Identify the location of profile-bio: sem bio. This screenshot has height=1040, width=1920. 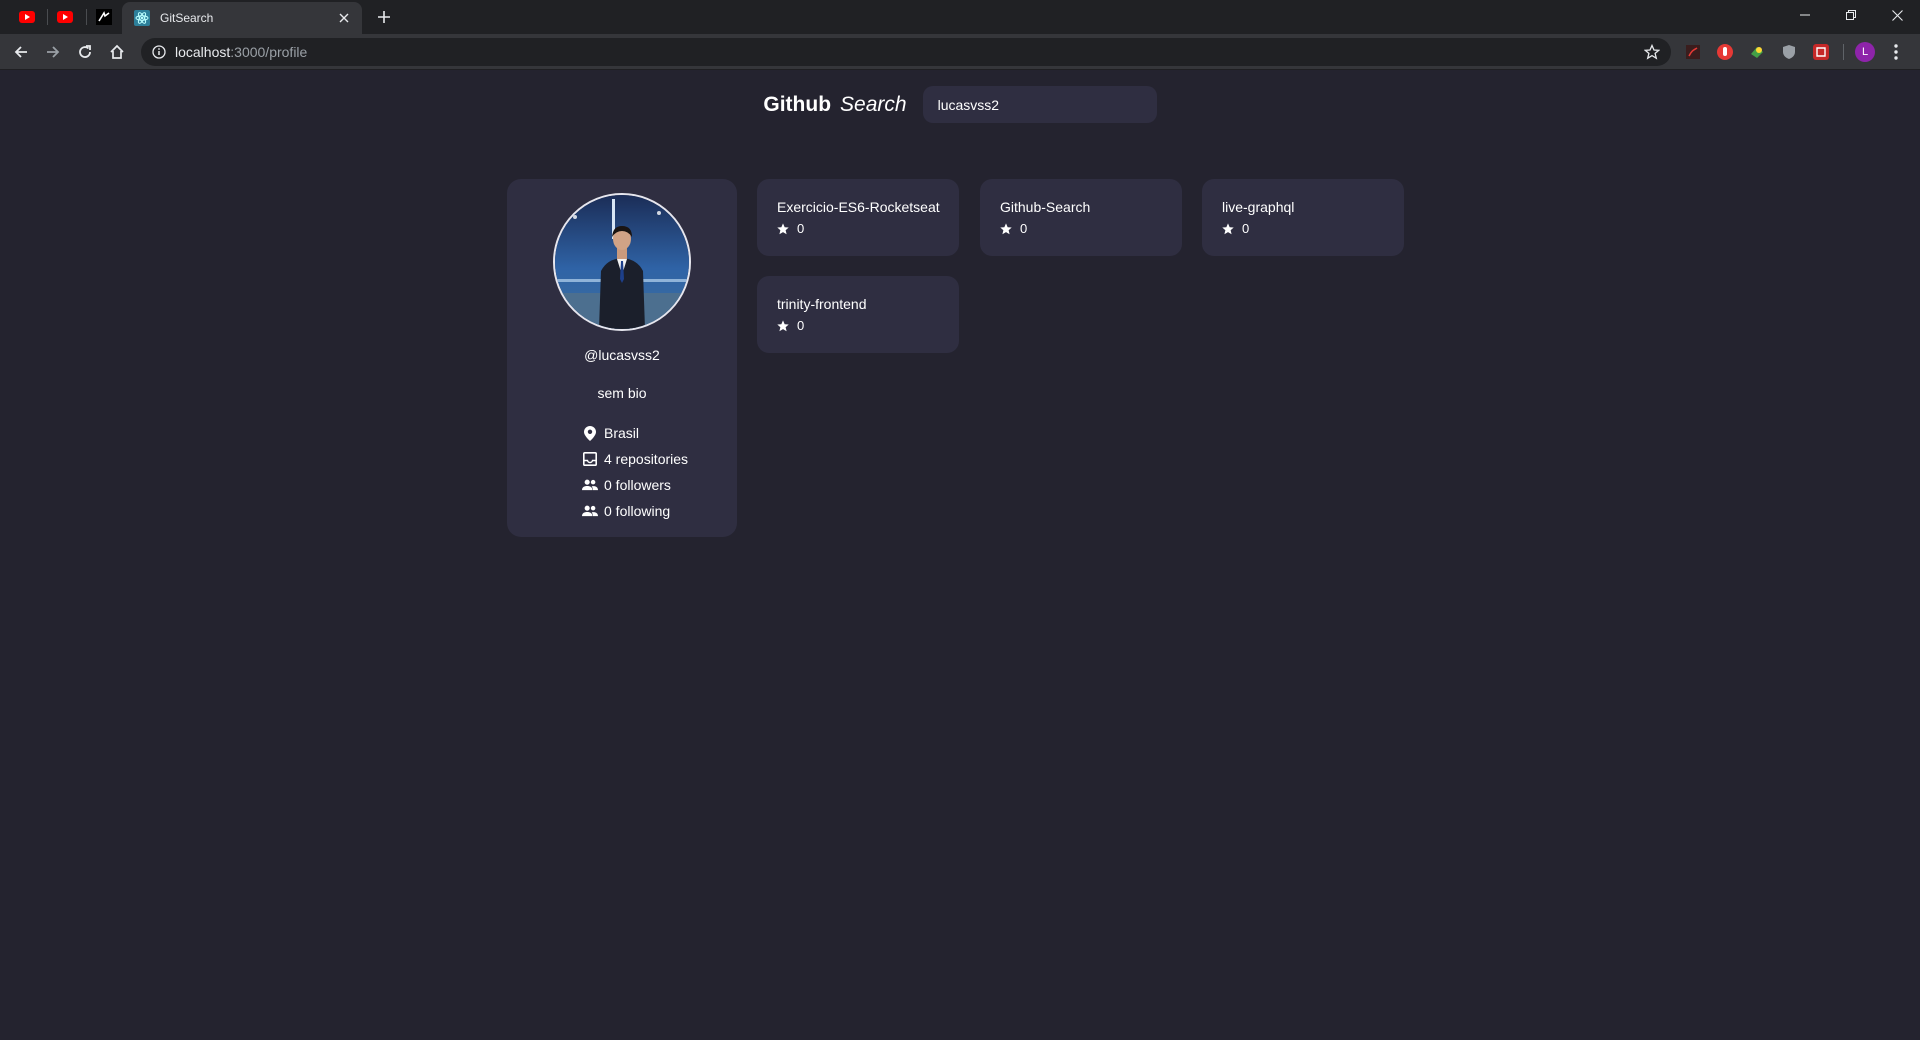
(622, 393).